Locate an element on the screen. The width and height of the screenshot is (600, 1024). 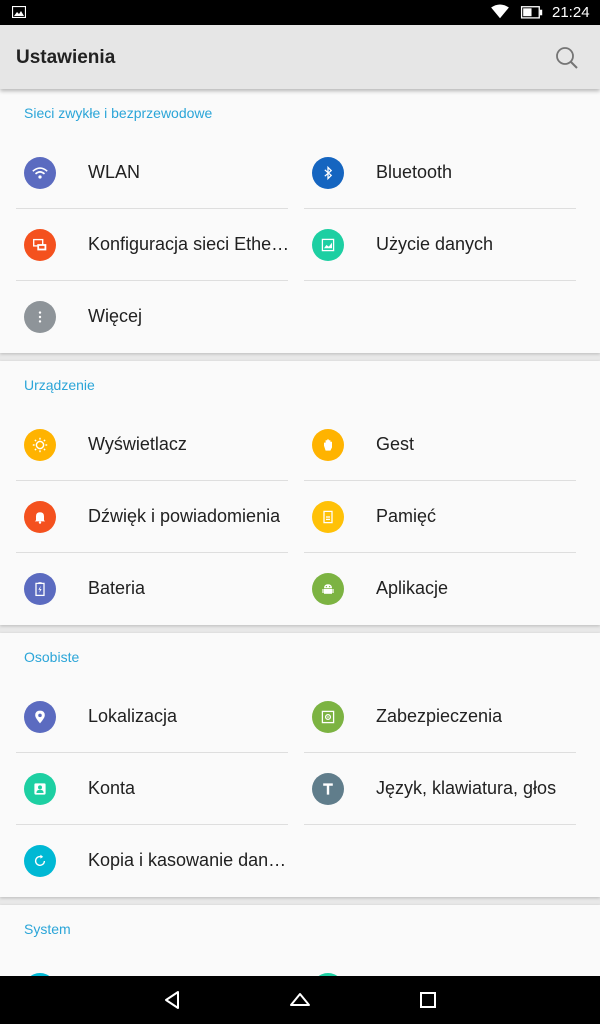
settings-item-label: Konfiguracja sieci Ethernet is located at coordinates (190, 244).